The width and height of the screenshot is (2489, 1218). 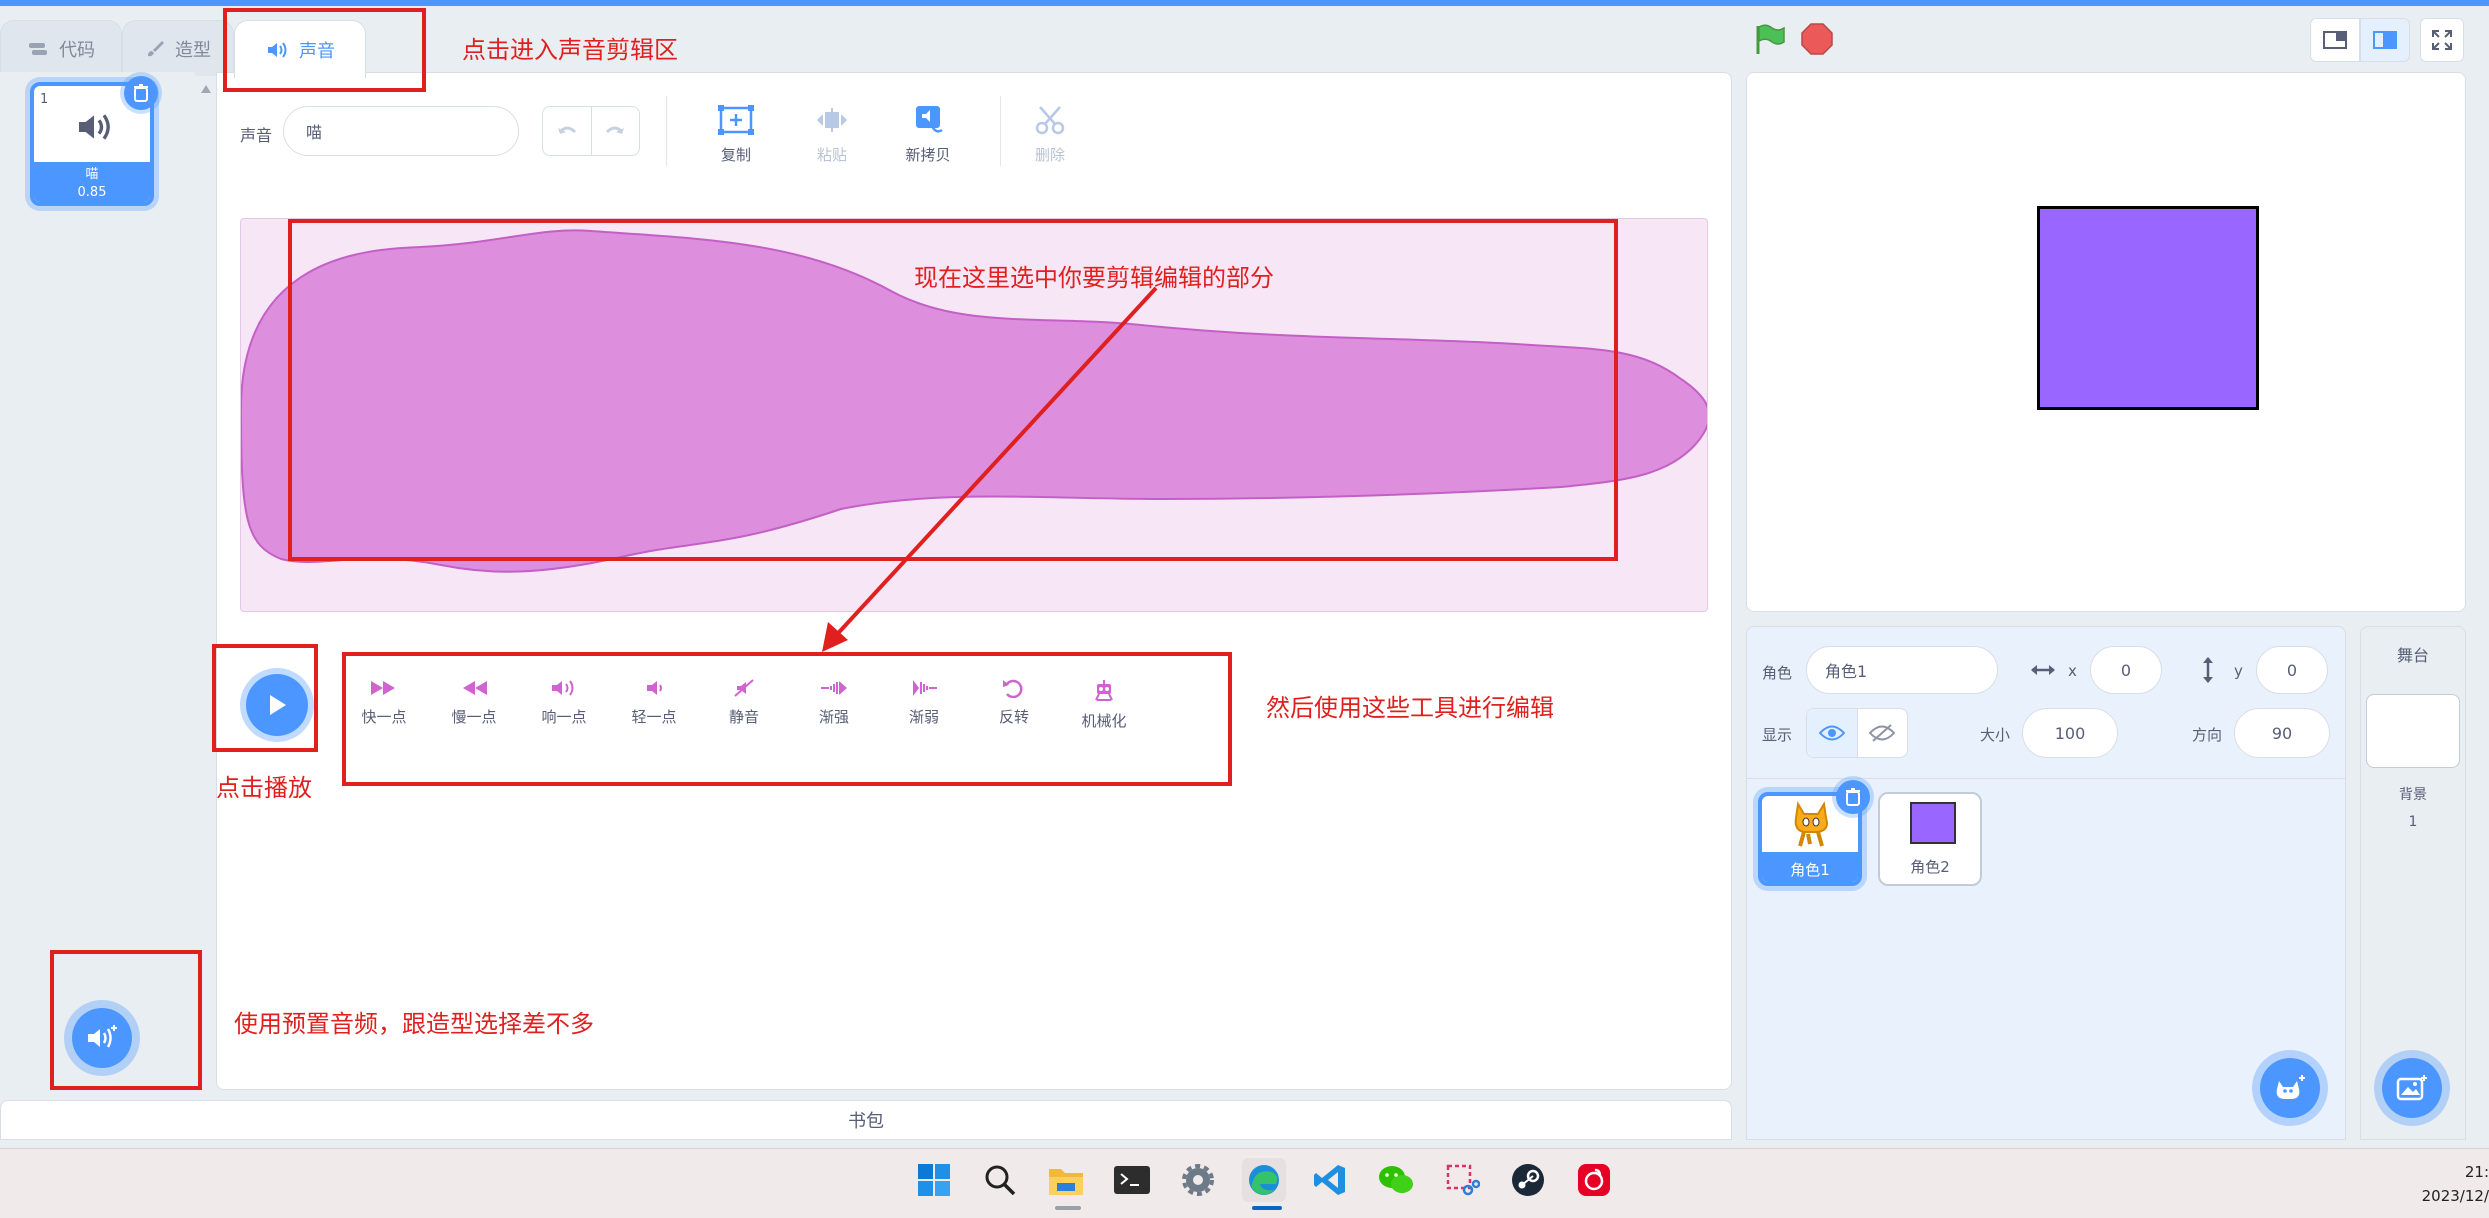 What do you see at coordinates (928, 134) in the screenshot?
I see `copy-to-new-button: 新拷贝` at bounding box center [928, 134].